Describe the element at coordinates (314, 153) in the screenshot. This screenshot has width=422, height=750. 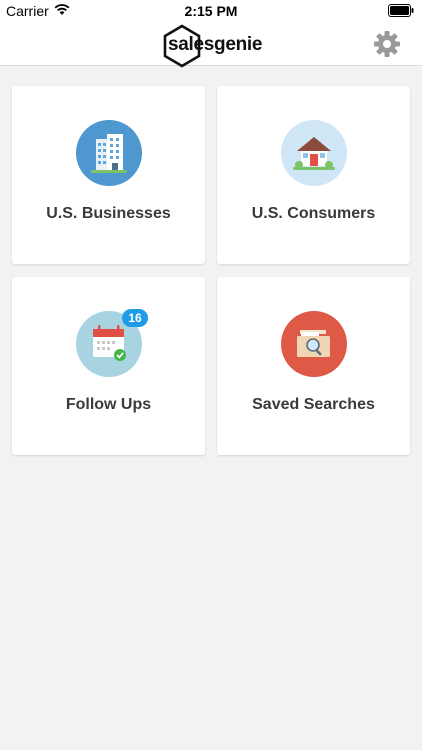
I see `house-icon` at that location.